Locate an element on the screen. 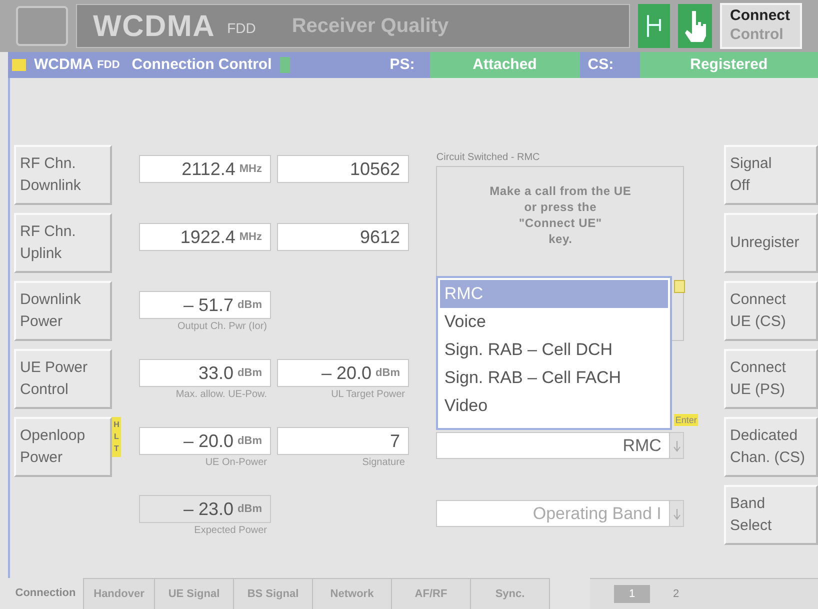 Image resolution: width=818 pixels, height=609 pixels. softkey-button: UE Power Control is located at coordinates (63, 379).